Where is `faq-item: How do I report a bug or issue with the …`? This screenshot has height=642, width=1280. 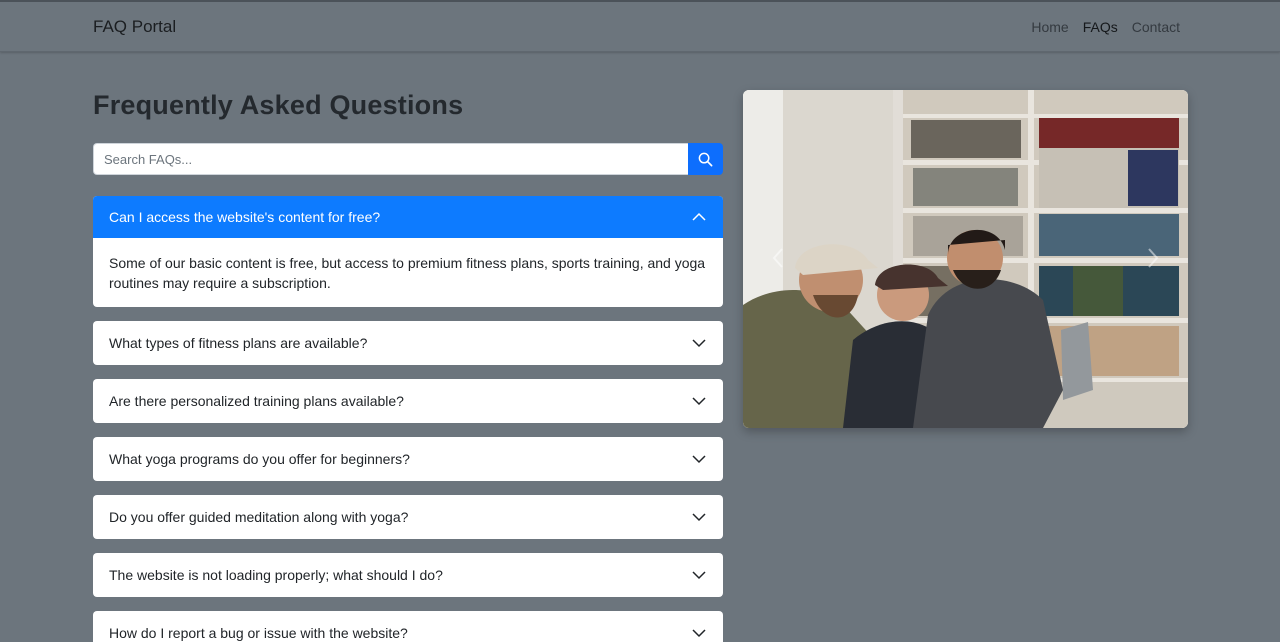
faq-item: How do I report a bug or issue with the … is located at coordinates (408, 626).